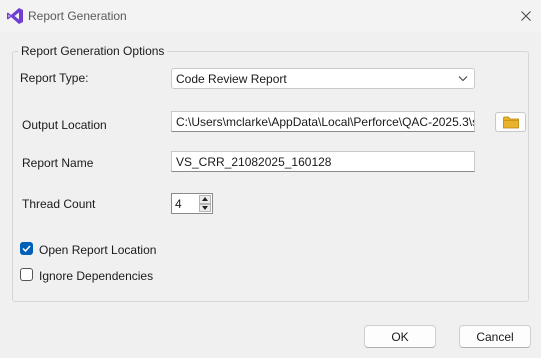 Image resolution: width=541 pixels, height=358 pixels. What do you see at coordinates (231, 79) in the screenshot?
I see `report-type-value: Code Review Report` at bounding box center [231, 79].